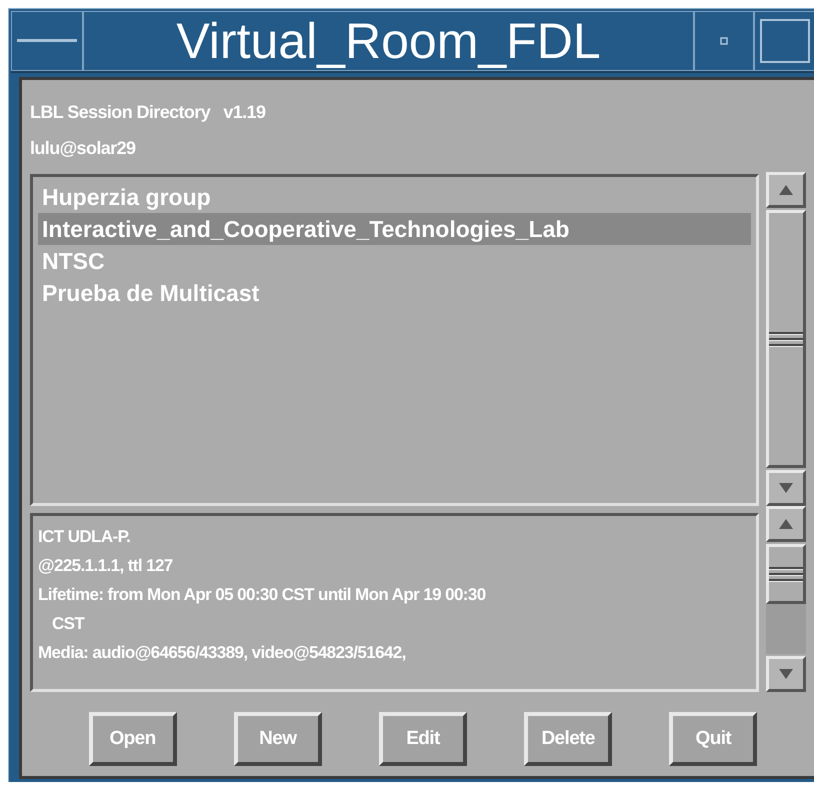 Image resolution: width=814 pixels, height=786 pixels. I want to click on window-menu-button, so click(47, 41).